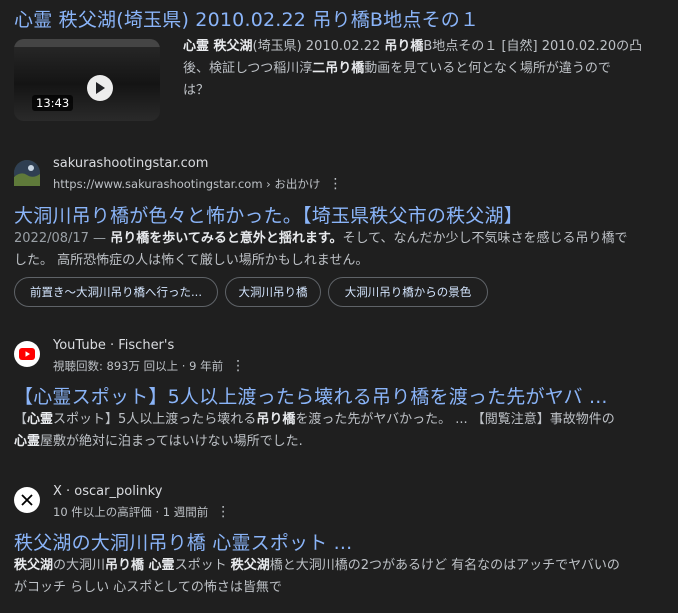 The height and width of the screenshot is (613, 678). What do you see at coordinates (273, 292) in the screenshot?
I see `sitelink-chip: 大洞川吊り橋` at bounding box center [273, 292].